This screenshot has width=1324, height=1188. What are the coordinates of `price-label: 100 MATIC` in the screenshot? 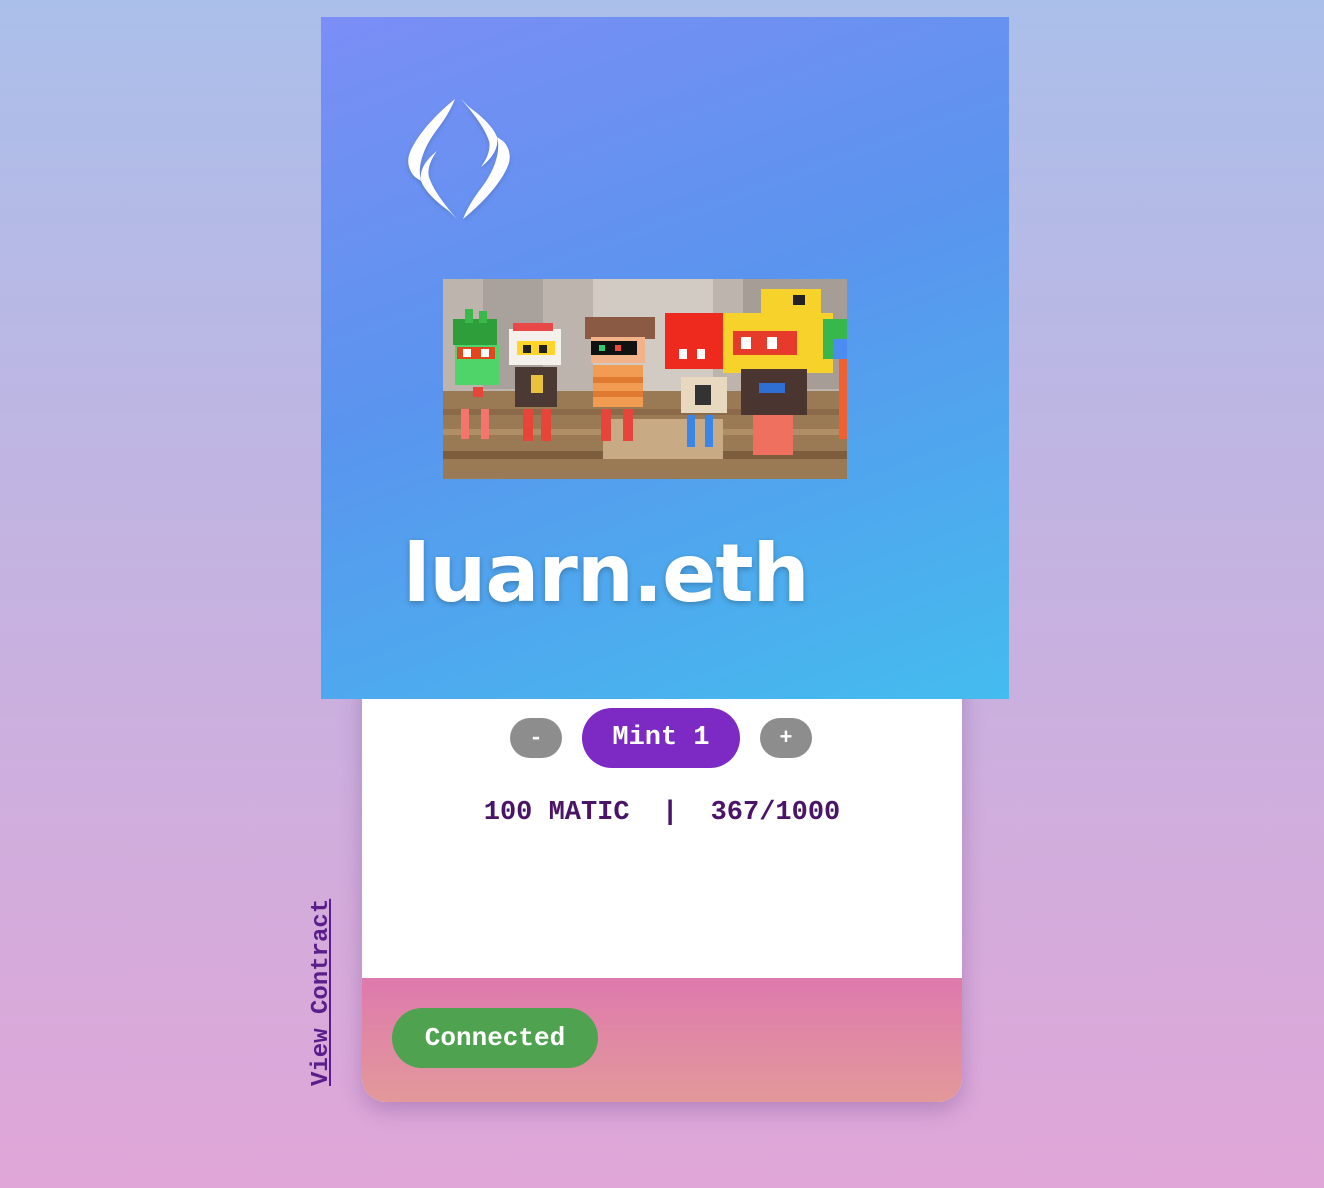 It's located at (556, 813).